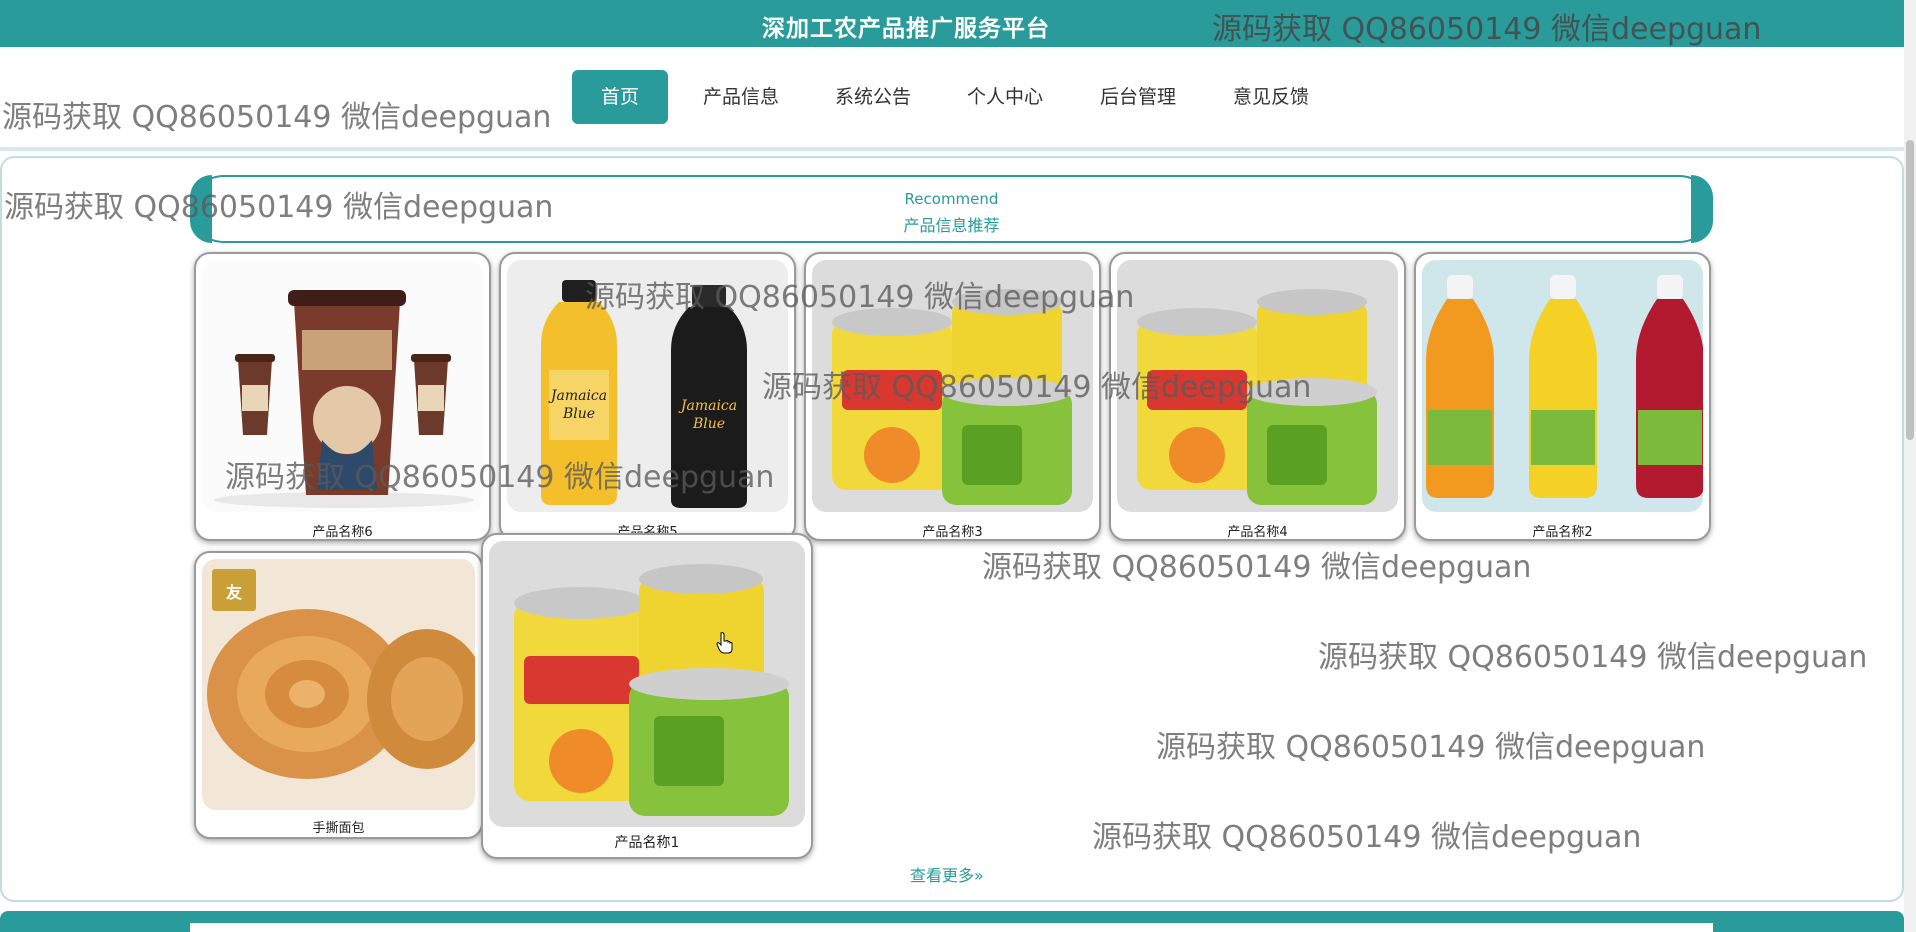 This screenshot has height=932, width=1916. What do you see at coordinates (1005, 97) in the screenshot?
I see `nav-profile: 个人中心` at bounding box center [1005, 97].